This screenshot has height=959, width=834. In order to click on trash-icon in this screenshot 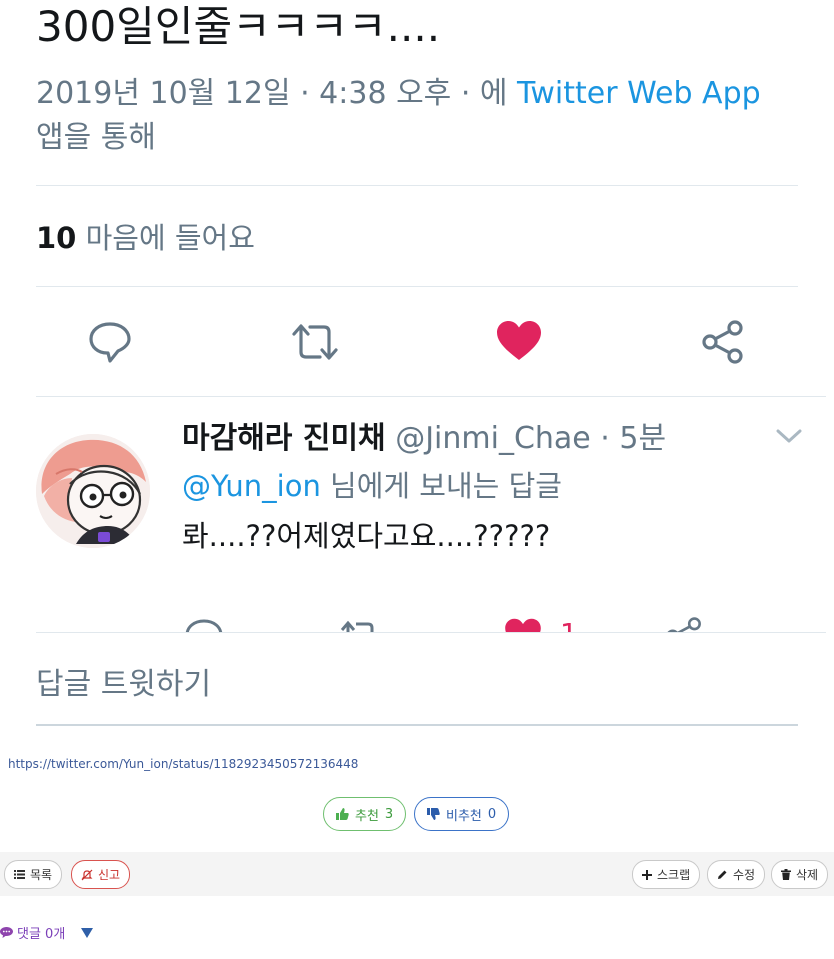, I will do `click(786, 874)`.